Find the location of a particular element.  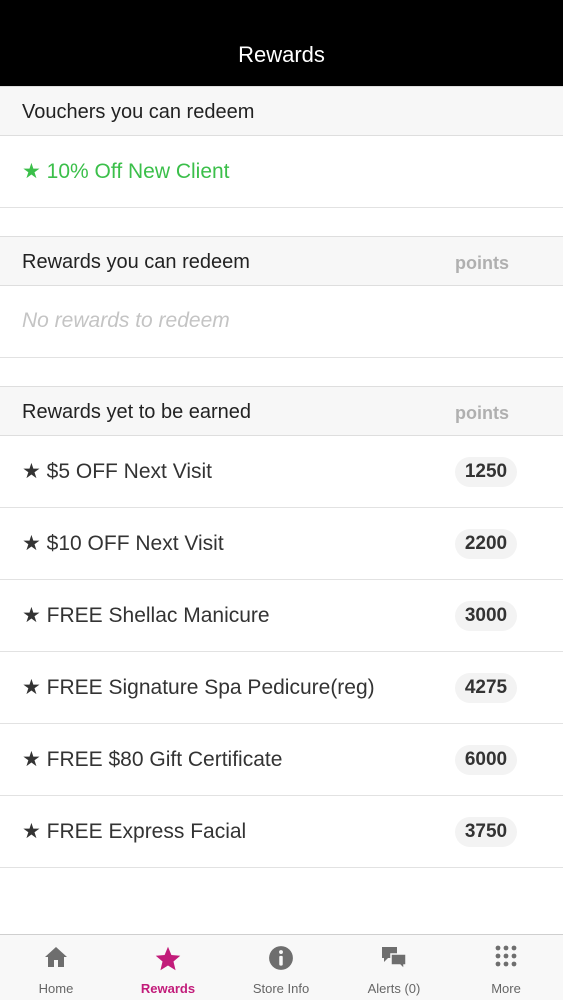

reward-row: ★ FREE $80 Gift Certificate 6000 is located at coordinates (281, 760).